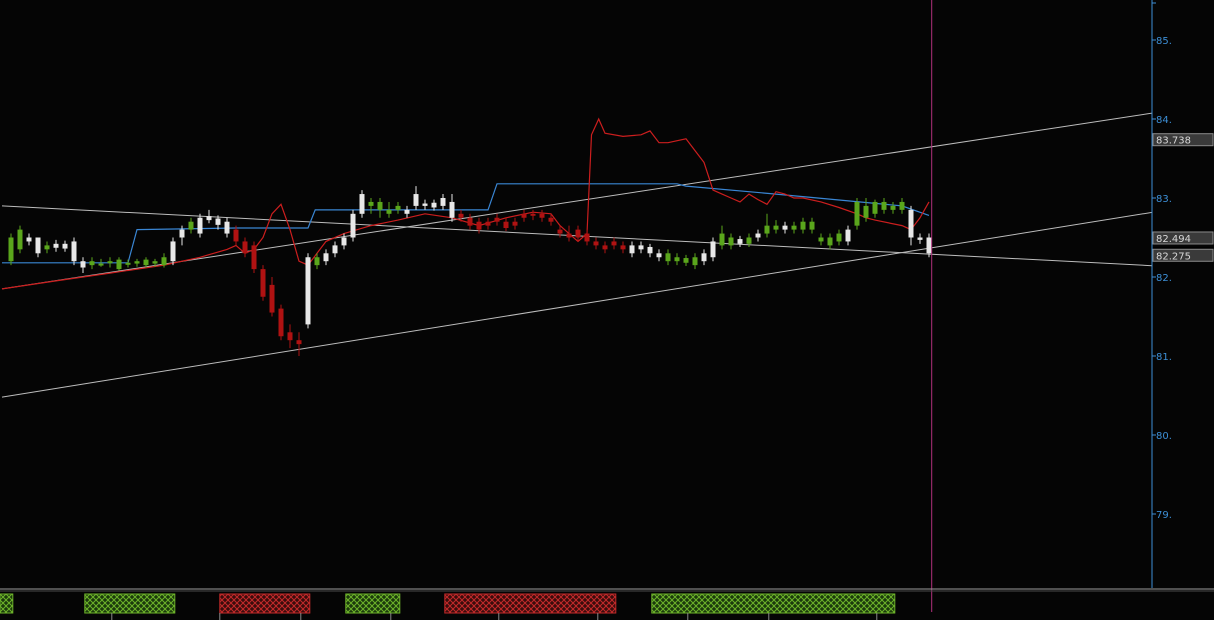 The height and width of the screenshot is (620, 1214). I want to click on price-tag-label: 82.275, so click(1173, 256).